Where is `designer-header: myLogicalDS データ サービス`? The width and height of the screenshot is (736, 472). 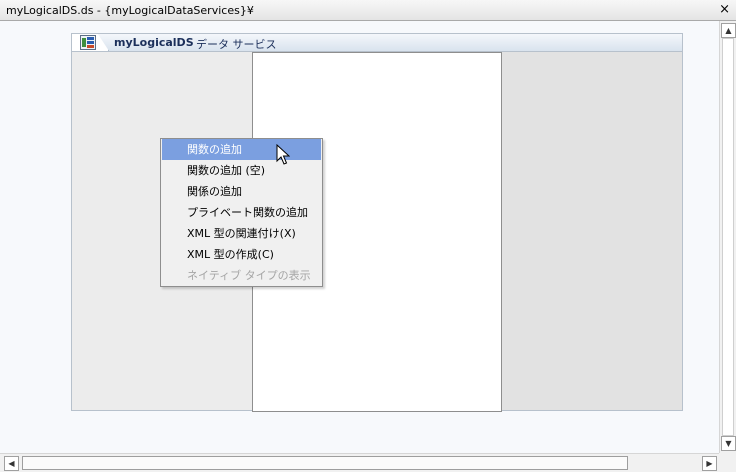
designer-header: myLogicalDS データ サービス is located at coordinates (377, 43).